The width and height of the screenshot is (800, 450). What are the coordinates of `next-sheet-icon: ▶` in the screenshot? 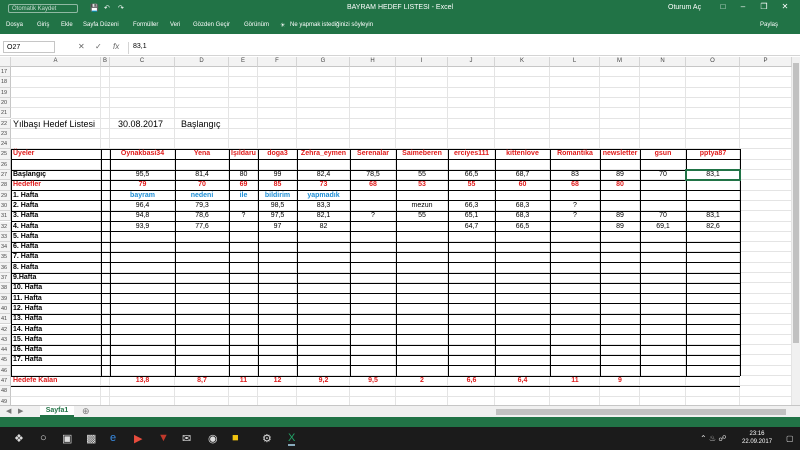 It's located at (20, 411).